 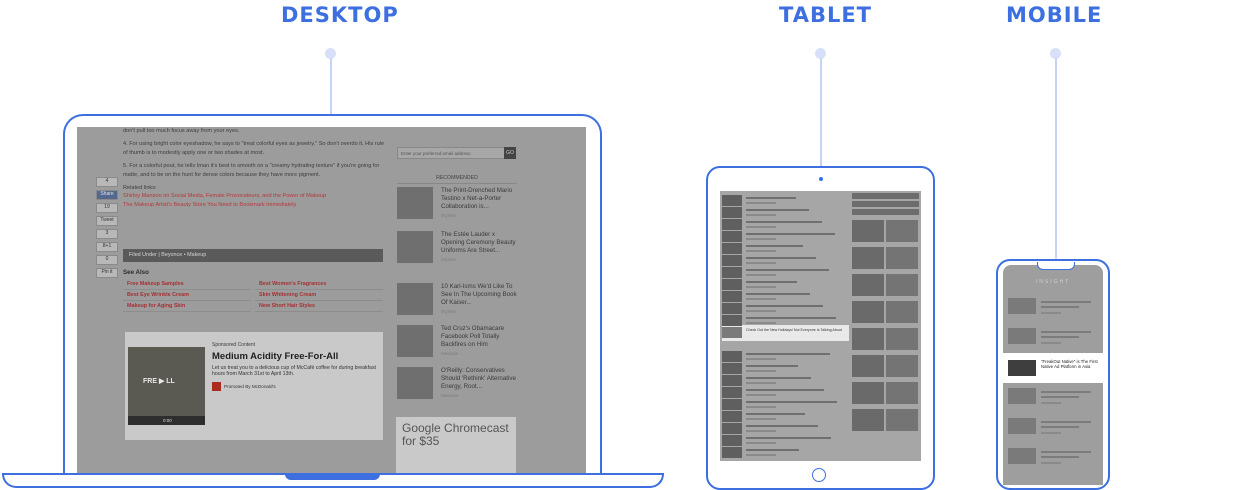 I want to click on video-controls: 0:00, so click(x=166, y=420).